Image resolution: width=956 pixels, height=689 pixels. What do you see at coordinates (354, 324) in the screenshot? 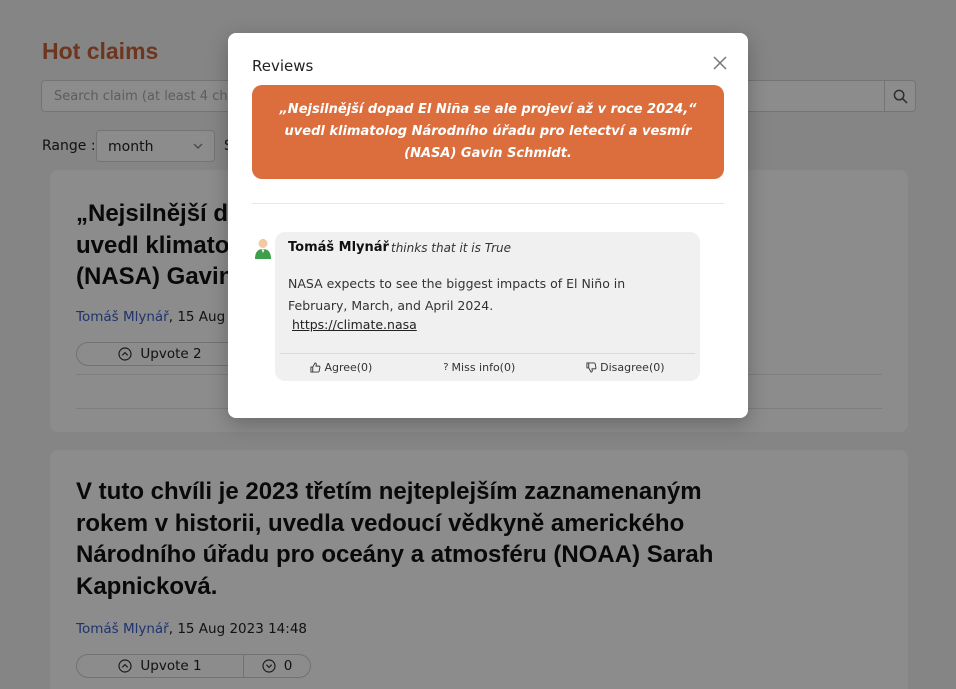
I see `review-source-link: https://climate.nasa` at bounding box center [354, 324].